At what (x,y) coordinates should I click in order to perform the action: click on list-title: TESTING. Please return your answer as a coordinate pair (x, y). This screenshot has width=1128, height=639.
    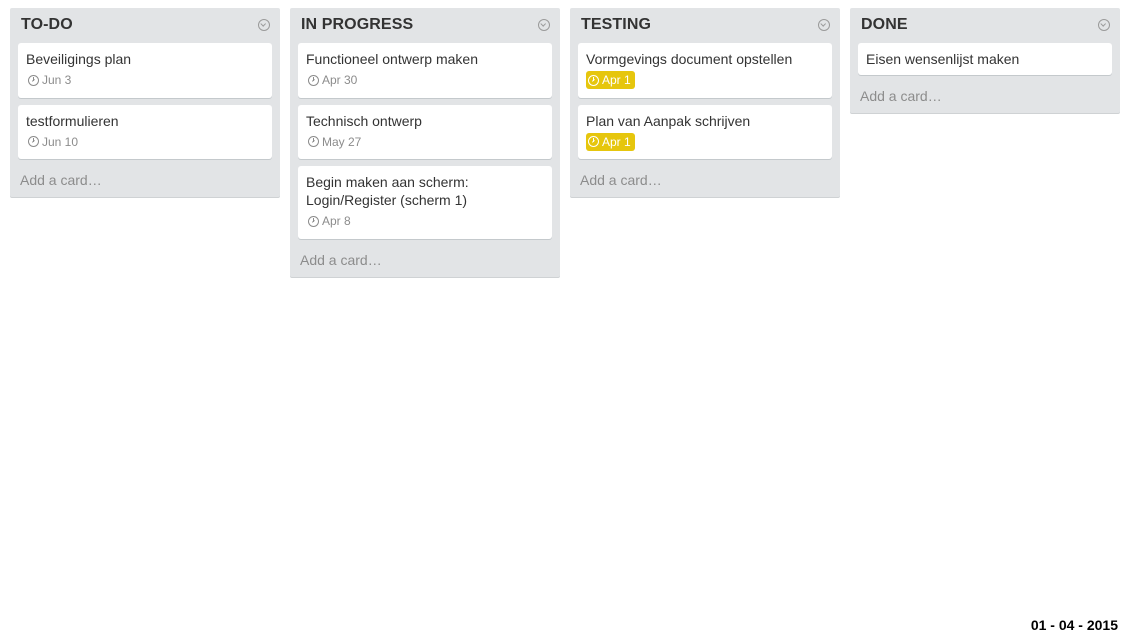
    Looking at the image, I should click on (616, 24).